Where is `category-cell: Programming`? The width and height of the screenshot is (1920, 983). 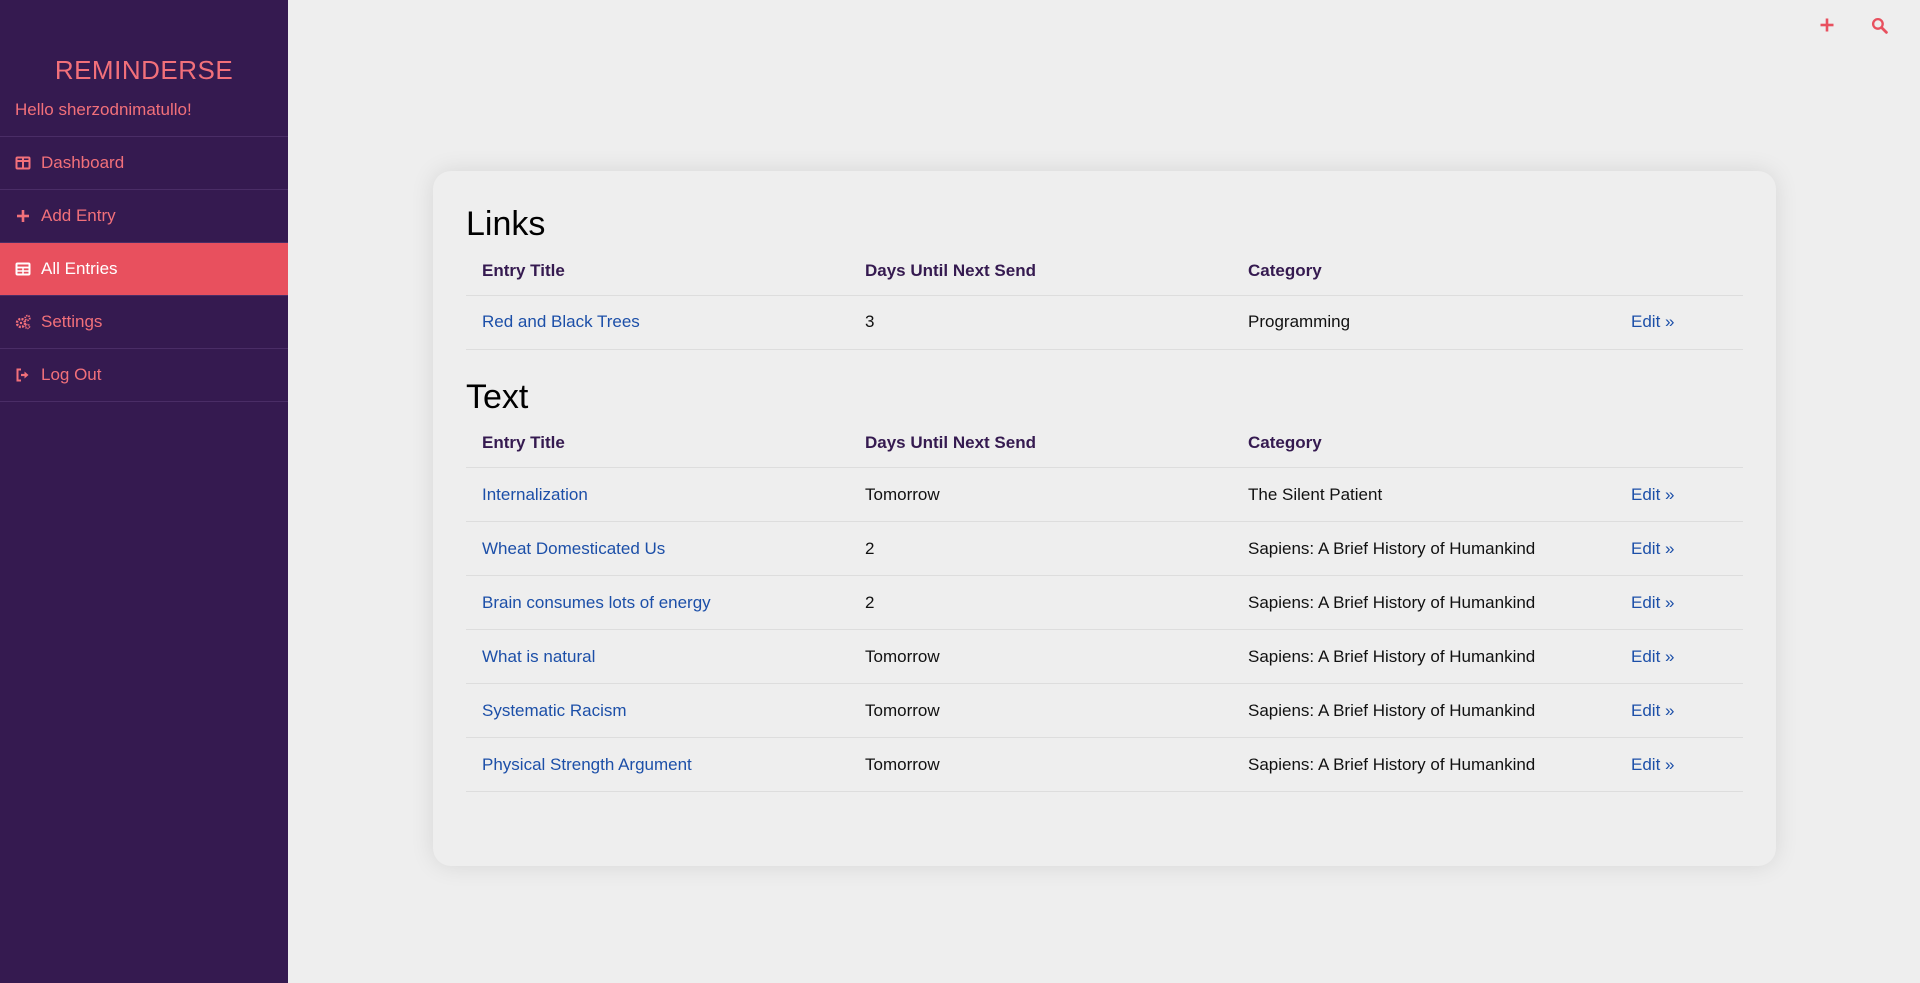
category-cell: Programming is located at coordinates (1423, 322).